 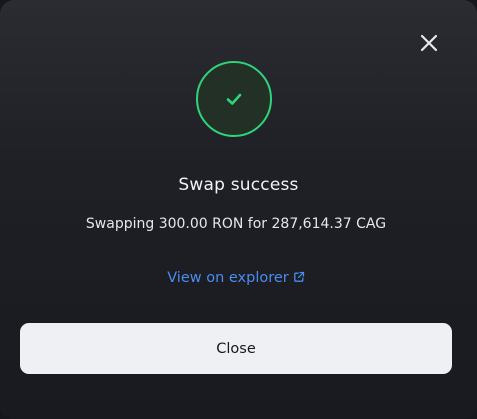 What do you see at coordinates (236, 224) in the screenshot?
I see `swap-summary: Swapping 300.00 RON for 287,614.37 CAG` at bounding box center [236, 224].